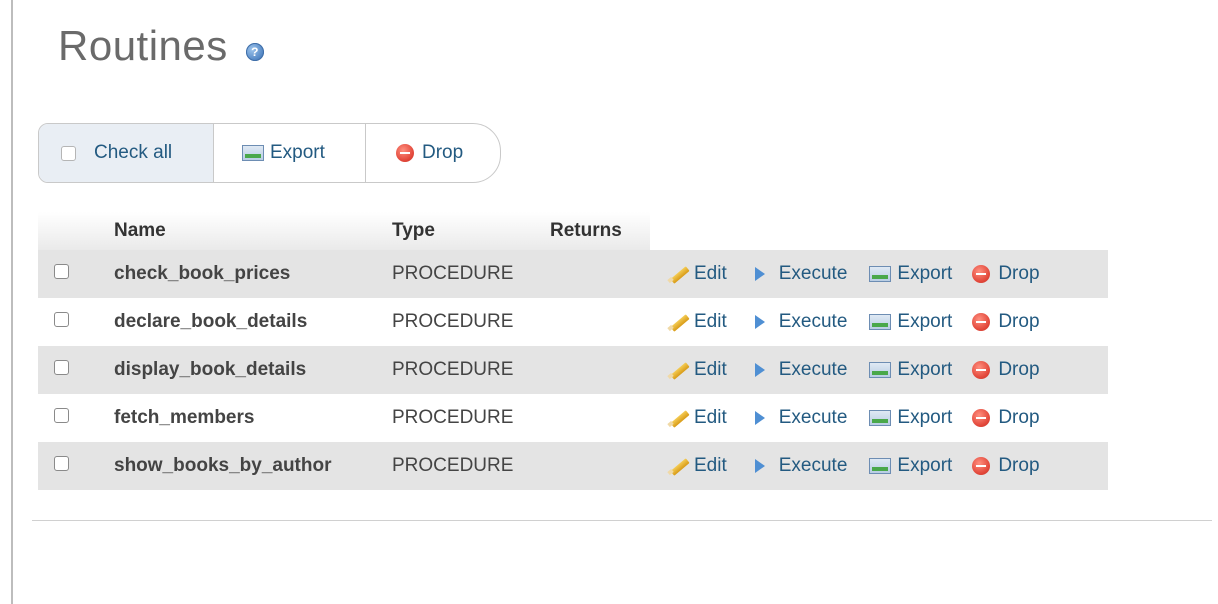 Image resolution: width=1218 pixels, height=604 pixels. I want to click on routine-name: check_book_prices, so click(247, 274).